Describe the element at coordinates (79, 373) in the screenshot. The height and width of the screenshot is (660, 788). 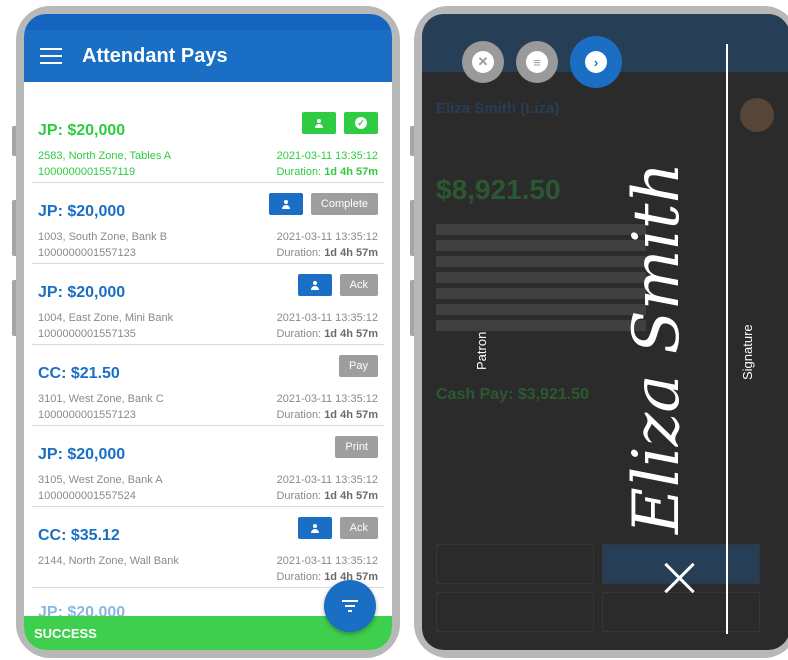
I see `amount: CC: $21.50` at that location.